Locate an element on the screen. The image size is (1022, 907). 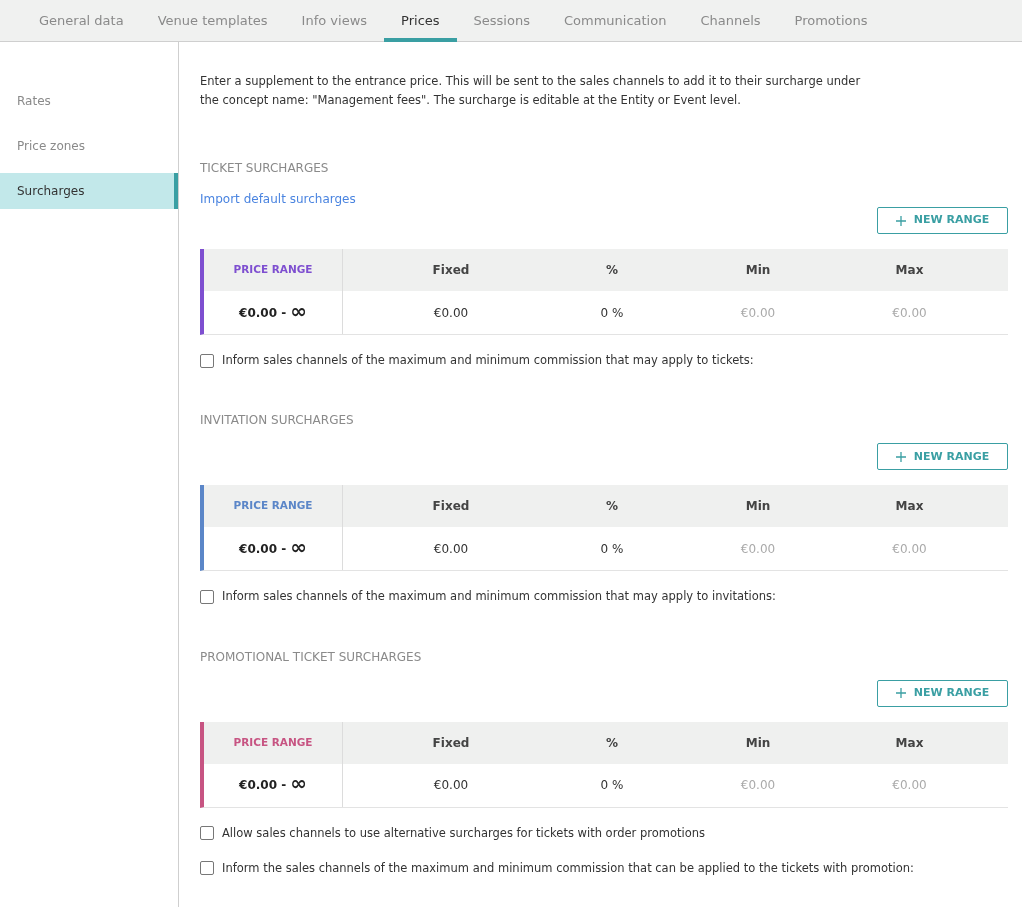
tab: Info views is located at coordinates (334, 21).